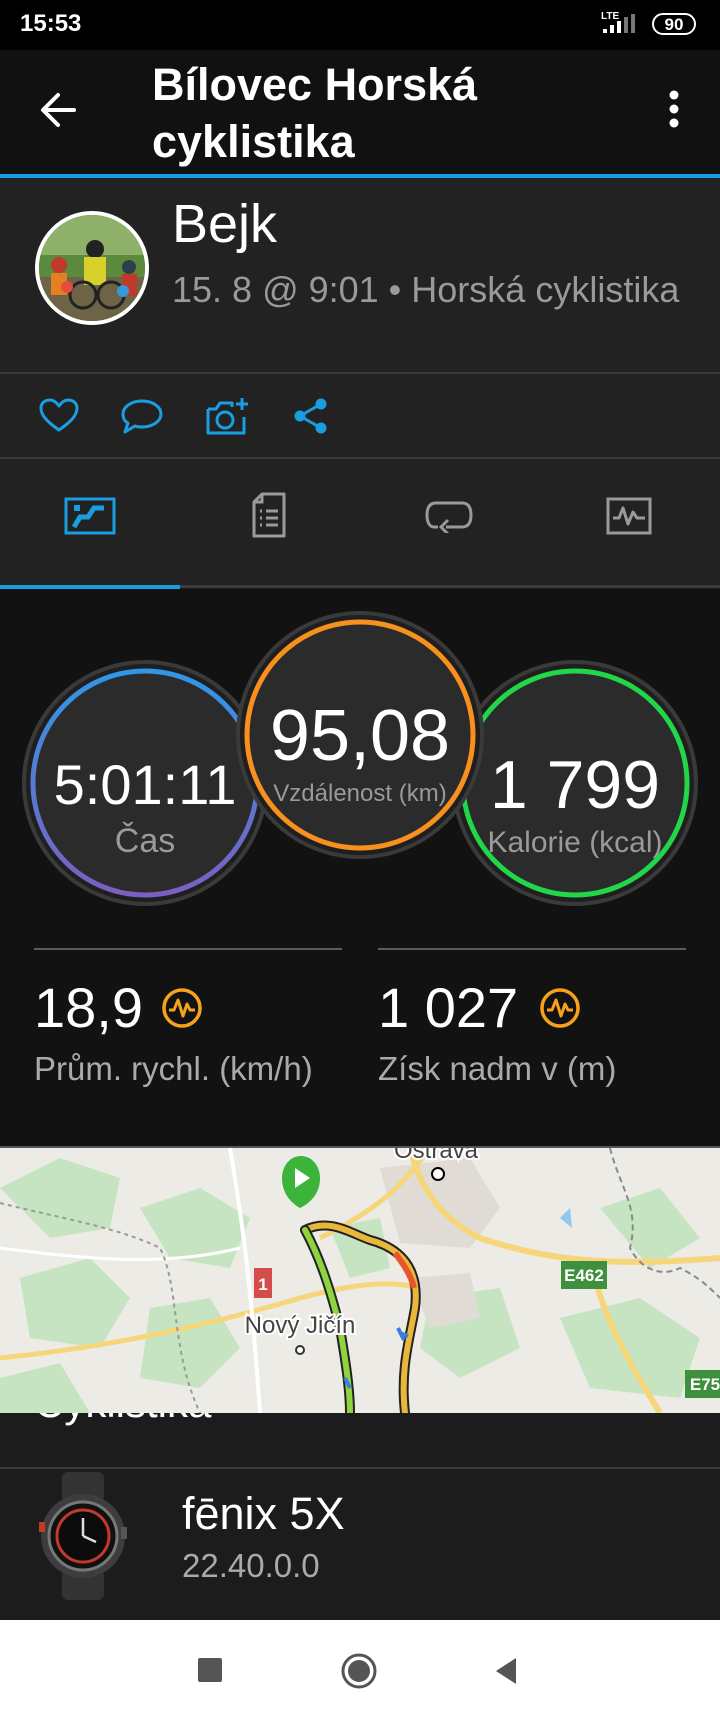 The height and width of the screenshot is (1721, 720). Describe the element at coordinates (83, 1536) in the screenshot. I see `watch-icon` at that location.